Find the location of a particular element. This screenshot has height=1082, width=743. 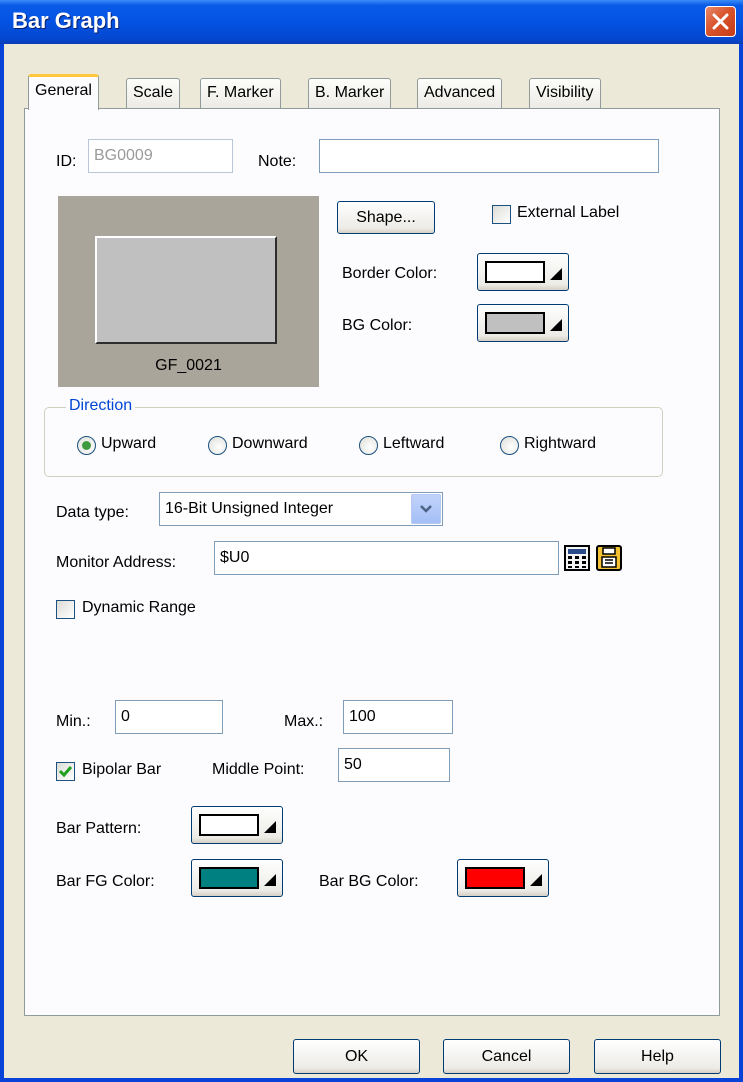

max-input: 100 is located at coordinates (398, 717).